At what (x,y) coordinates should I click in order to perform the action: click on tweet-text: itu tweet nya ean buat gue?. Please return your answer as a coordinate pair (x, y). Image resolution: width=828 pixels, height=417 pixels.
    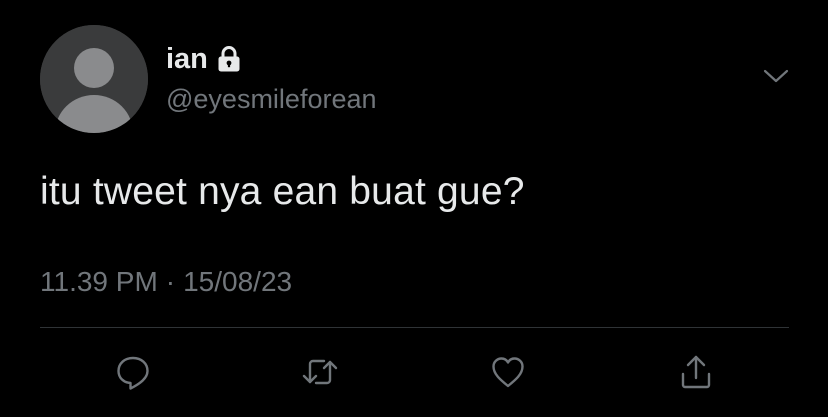
    Looking at the image, I should click on (282, 191).